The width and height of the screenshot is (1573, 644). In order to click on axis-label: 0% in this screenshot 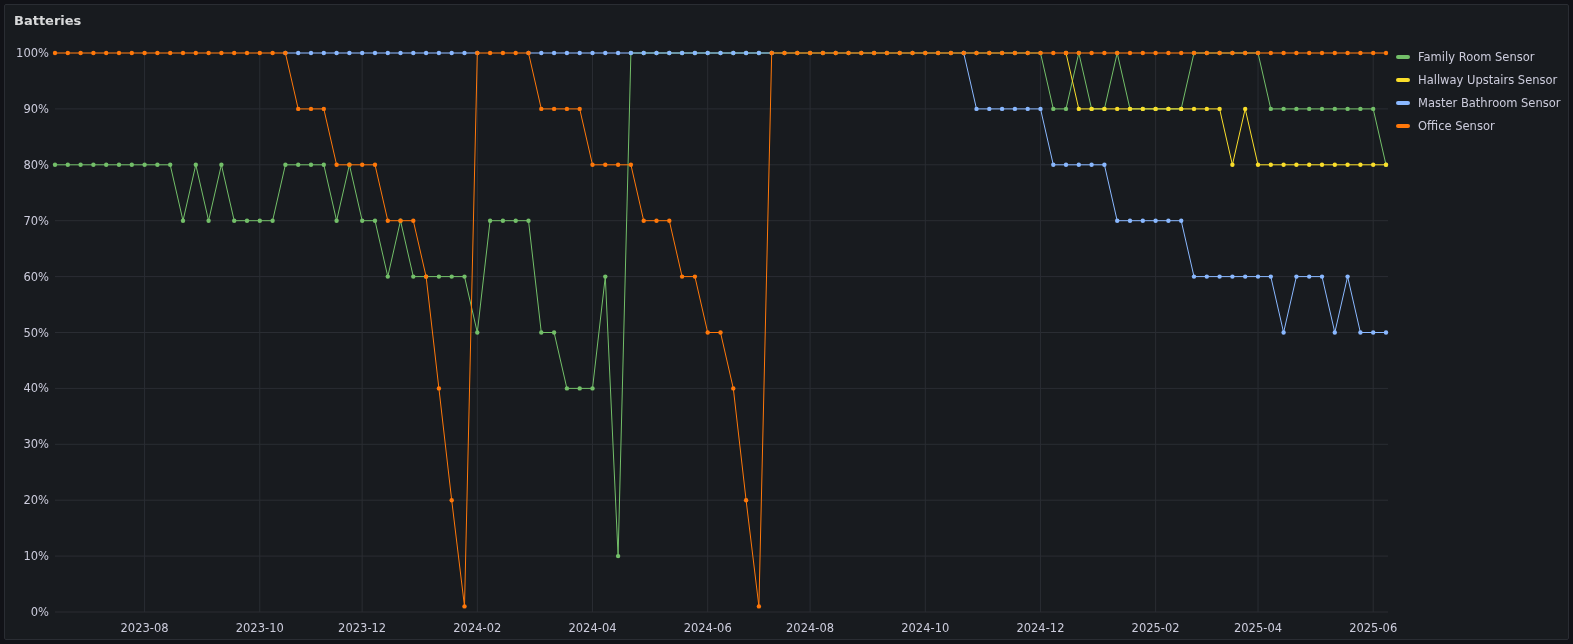, I will do `click(39, 612)`.